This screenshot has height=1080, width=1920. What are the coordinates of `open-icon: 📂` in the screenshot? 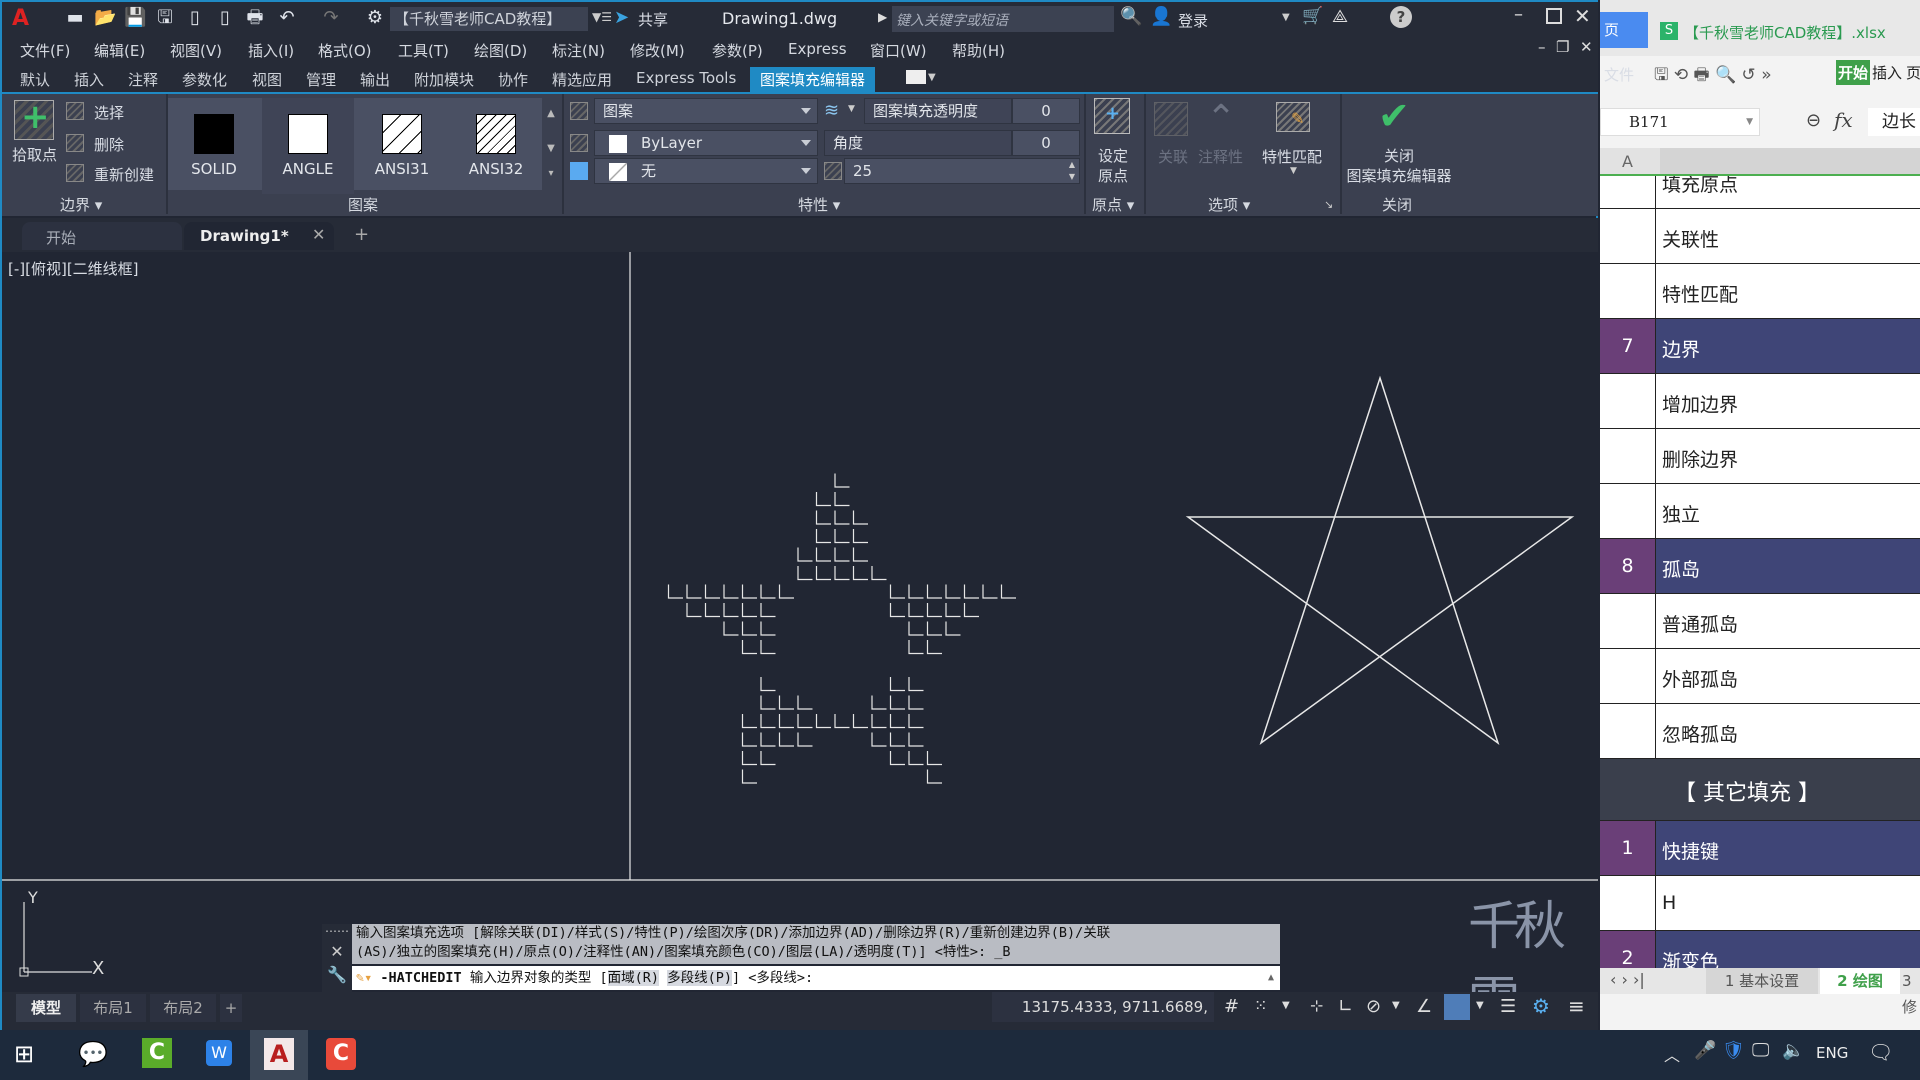 It's located at (105, 18).